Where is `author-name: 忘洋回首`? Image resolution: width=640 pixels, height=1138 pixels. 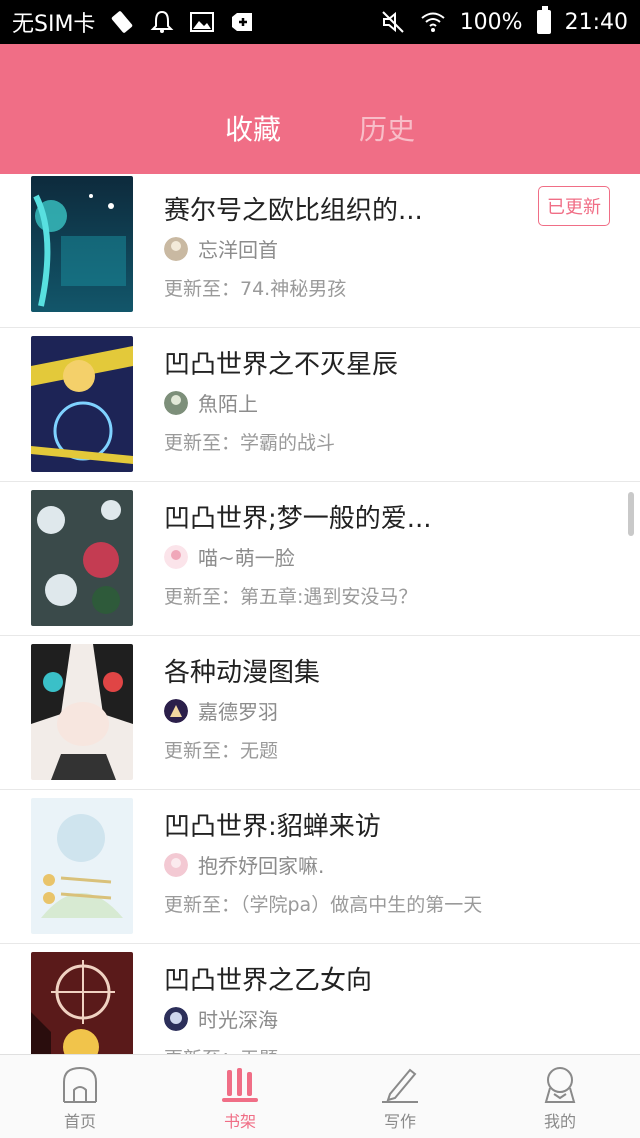
author-name: 忘洋回首 is located at coordinates (238, 250).